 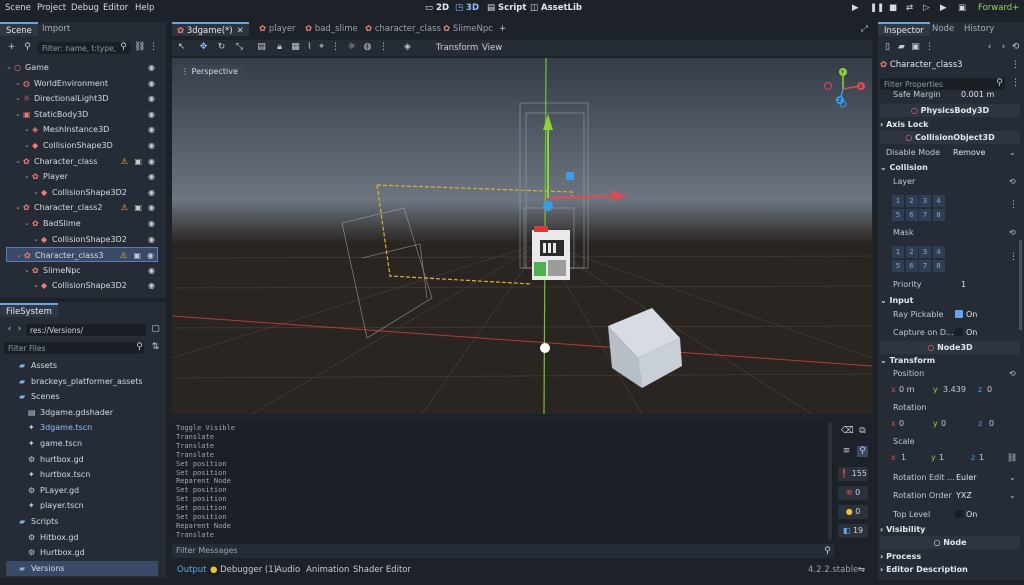 I want to click on visibility-section: › Visibility, so click(x=950, y=529).